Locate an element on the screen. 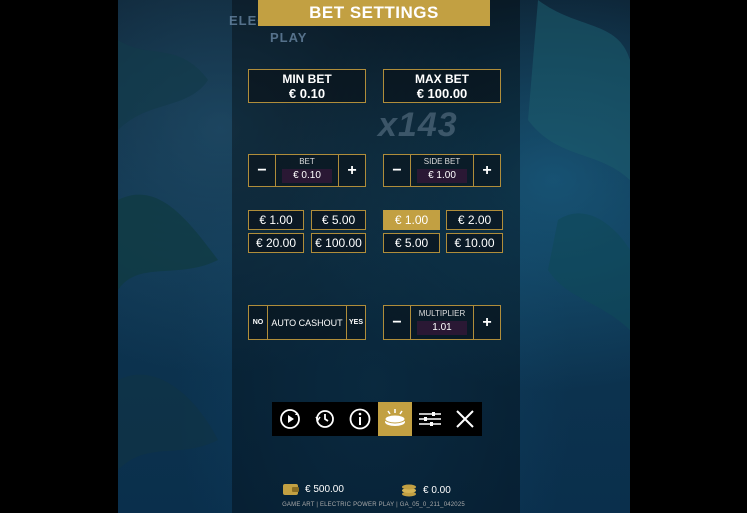 The image size is (747, 513). auto-cashout-toggle: NO AUTO CASHOUT YES is located at coordinates (307, 322).